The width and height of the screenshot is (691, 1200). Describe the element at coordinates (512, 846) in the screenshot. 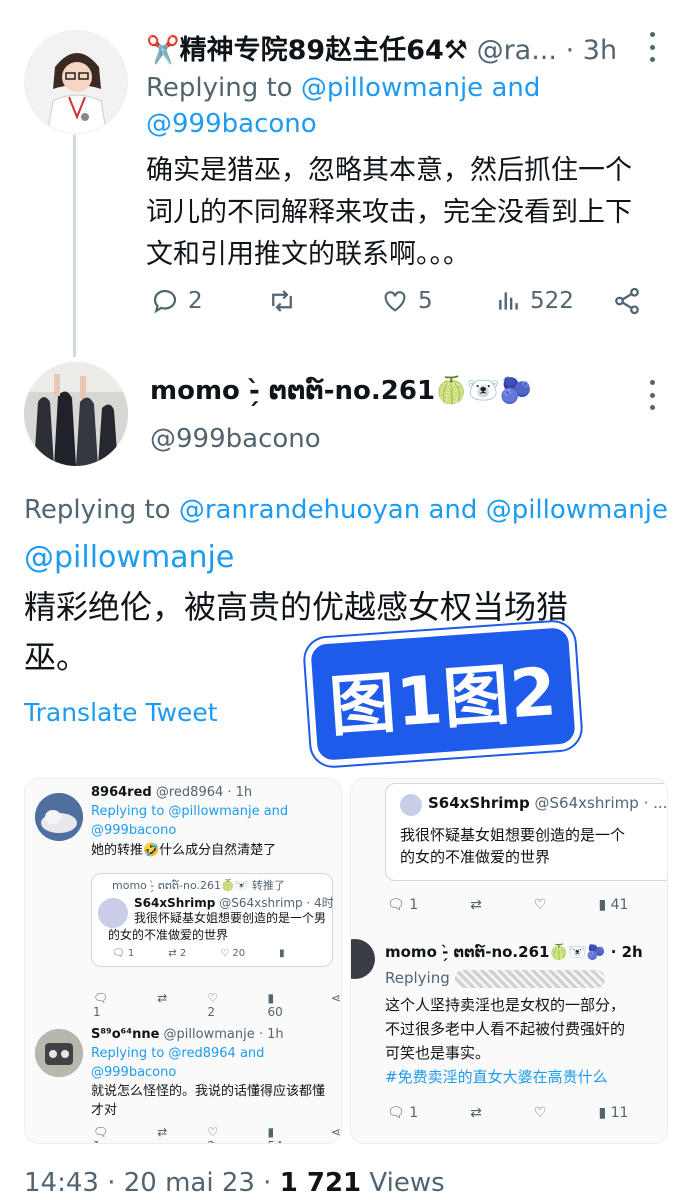

I see `quote-text: 我很怀疑基女姐想要创造的是一个 的女的不准做爱的世界` at that location.